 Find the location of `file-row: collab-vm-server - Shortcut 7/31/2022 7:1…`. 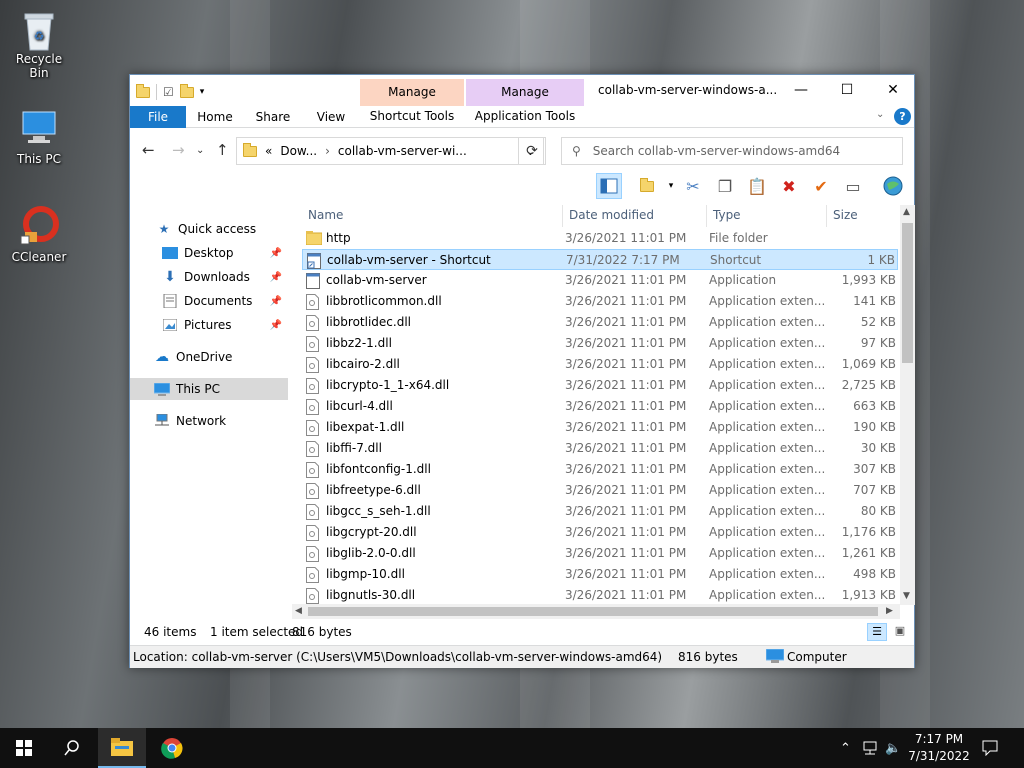

file-row: collab-vm-server - Shortcut 7/31/2022 7:1… is located at coordinates (600, 259).